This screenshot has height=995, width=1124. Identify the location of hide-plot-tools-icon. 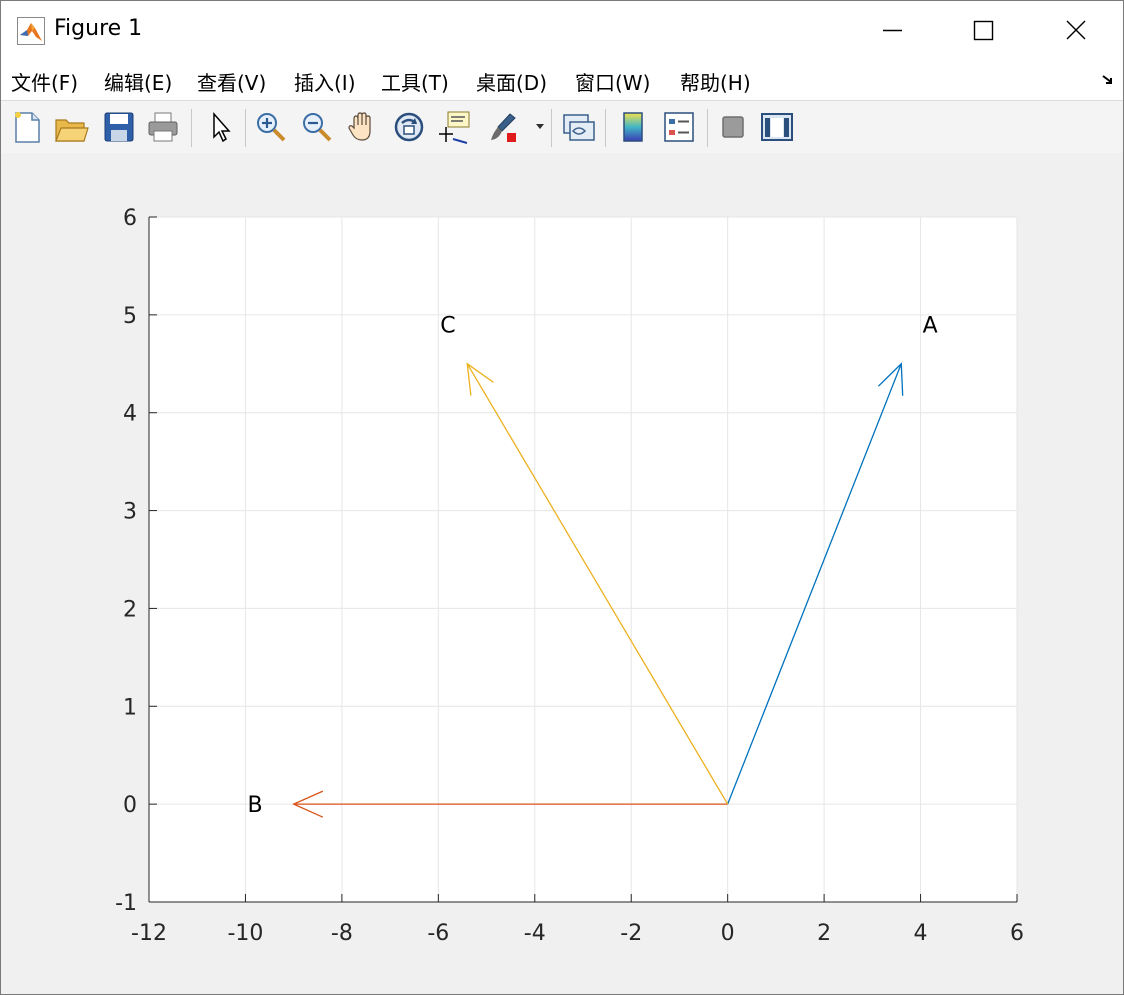
(733, 127).